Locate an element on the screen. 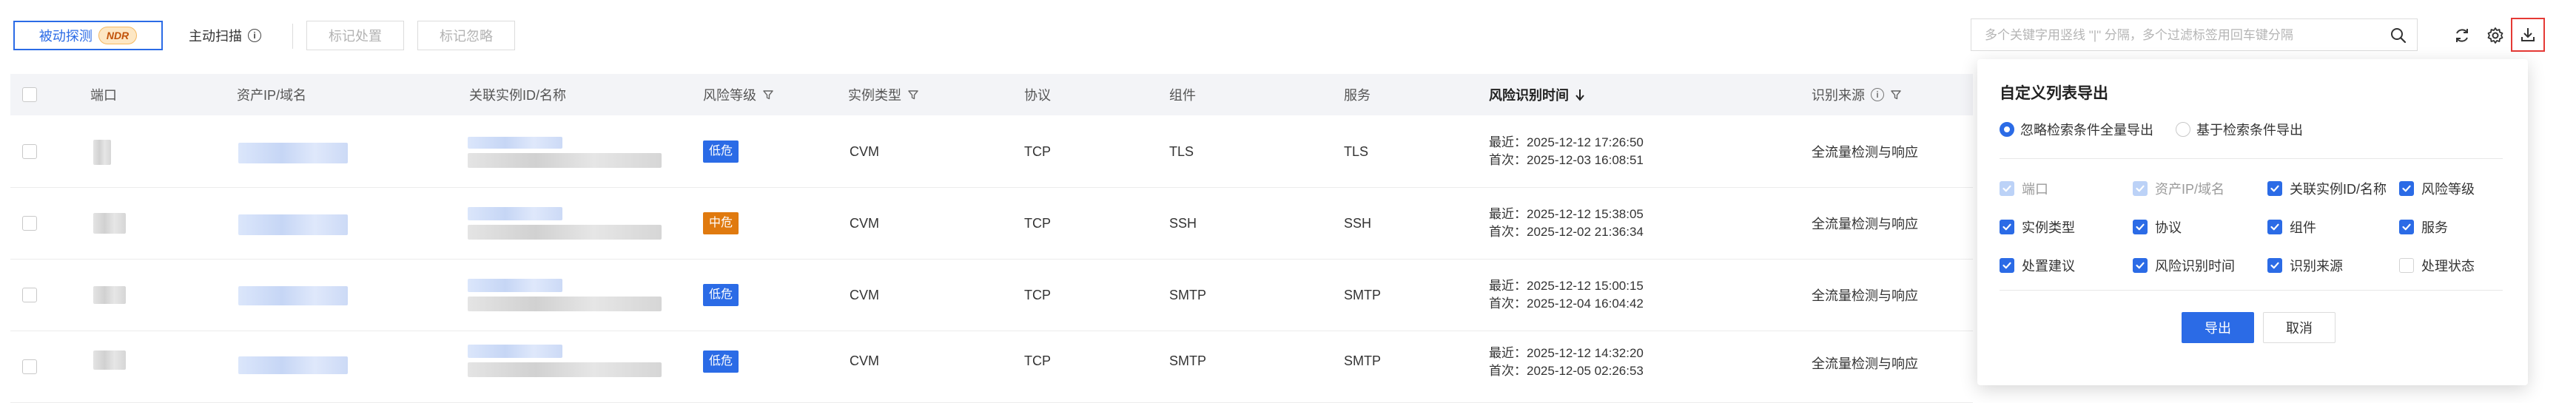 The width and height of the screenshot is (2576, 403). column-protocol: 协议 is located at coordinates (1037, 95).